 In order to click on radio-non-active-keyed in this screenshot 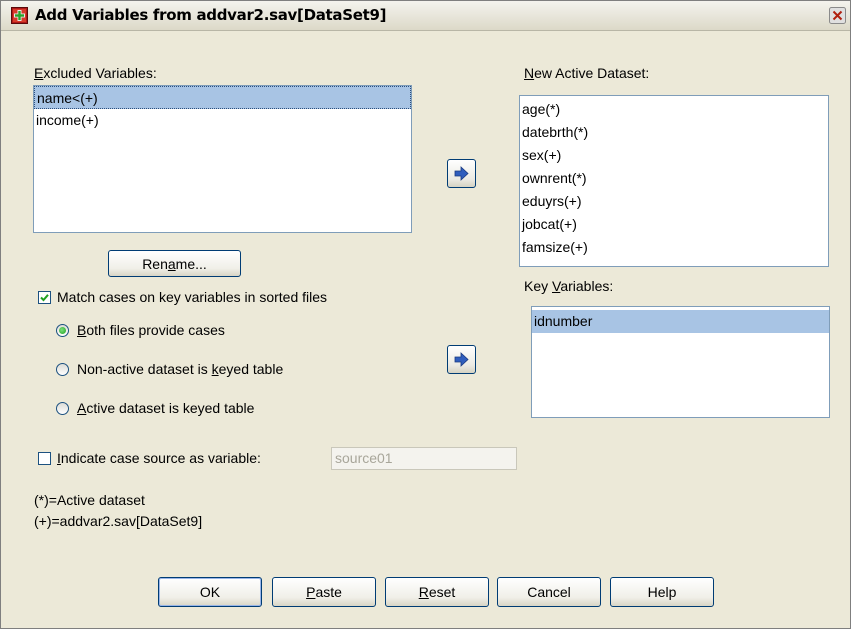, I will do `click(62, 369)`.